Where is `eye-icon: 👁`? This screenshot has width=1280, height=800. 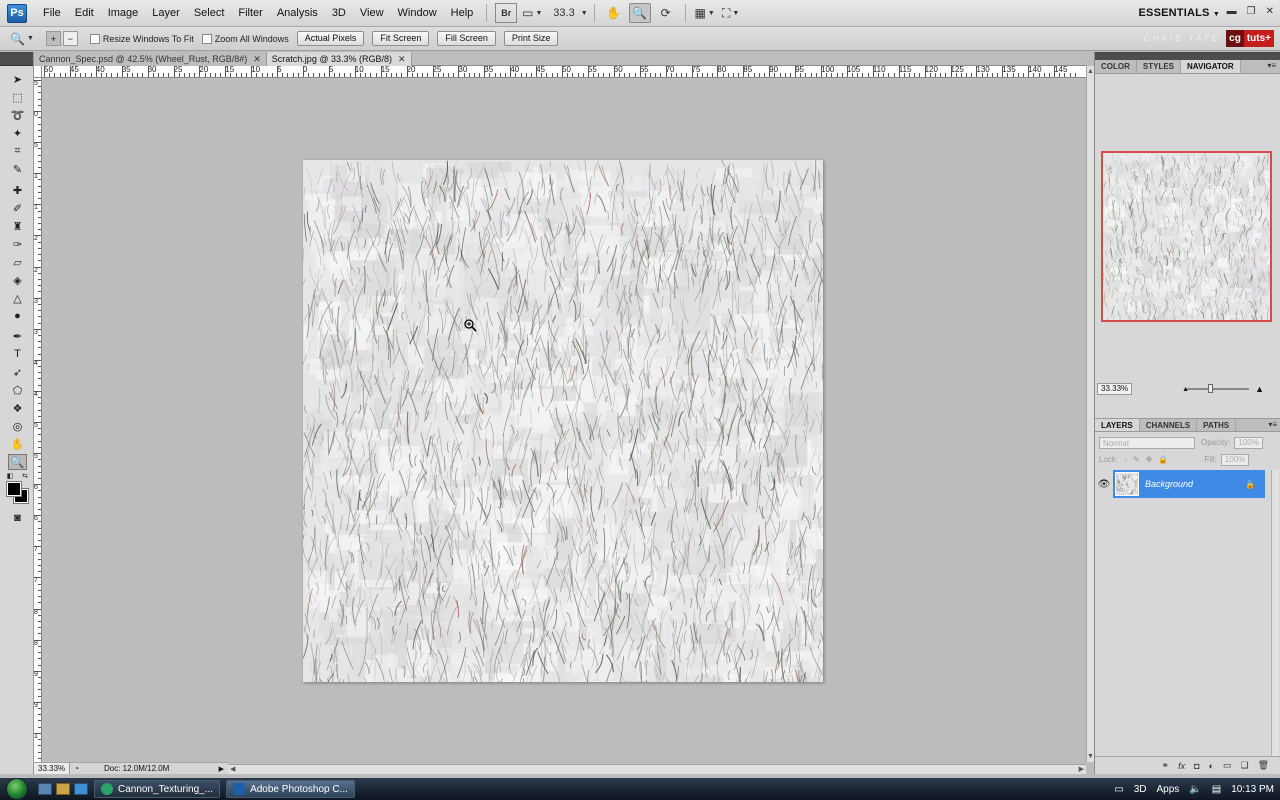 eye-icon: 👁 is located at coordinates (1104, 484).